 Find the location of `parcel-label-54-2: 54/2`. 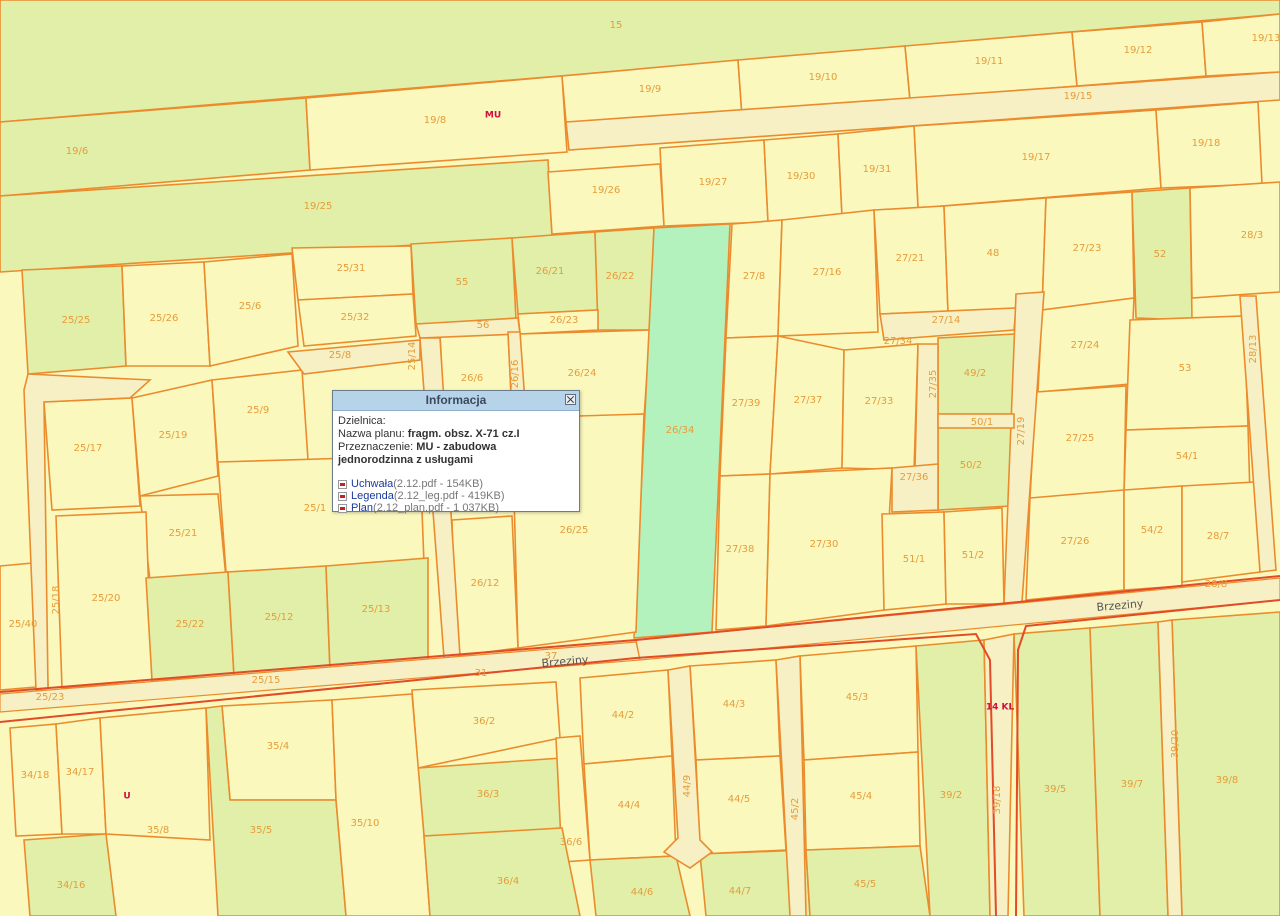

parcel-label-54-2: 54/2 is located at coordinates (1152, 530).